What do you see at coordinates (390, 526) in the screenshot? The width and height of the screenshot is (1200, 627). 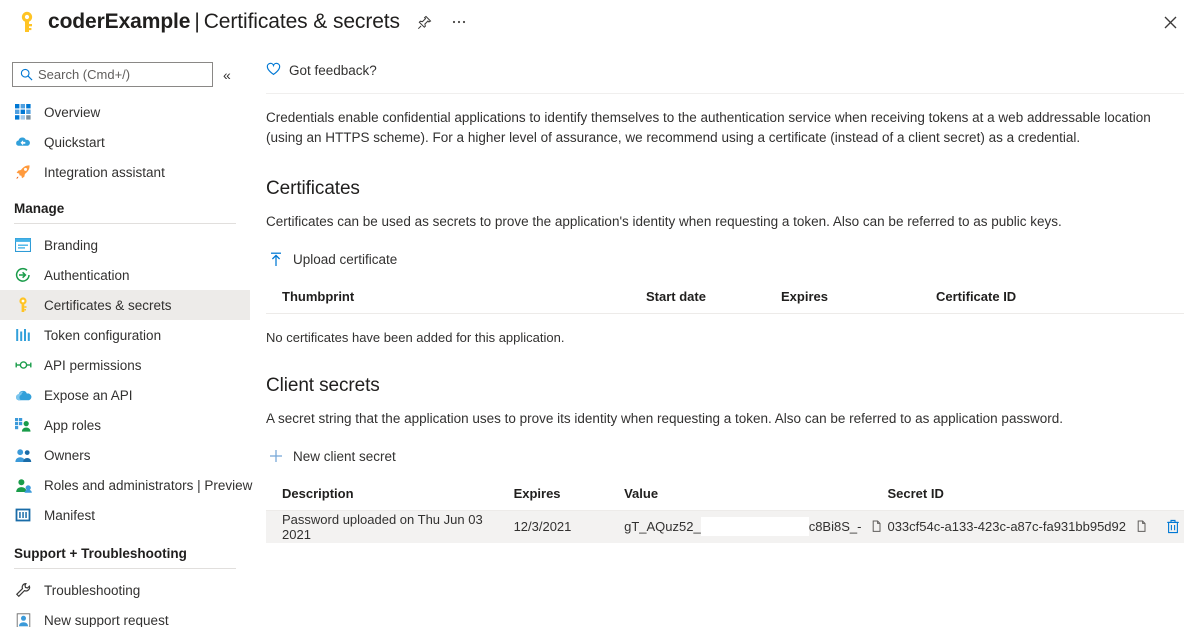 I see `secret-description: Password uploaded on Thu Jun 03 2021` at bounding box center [390, 526].